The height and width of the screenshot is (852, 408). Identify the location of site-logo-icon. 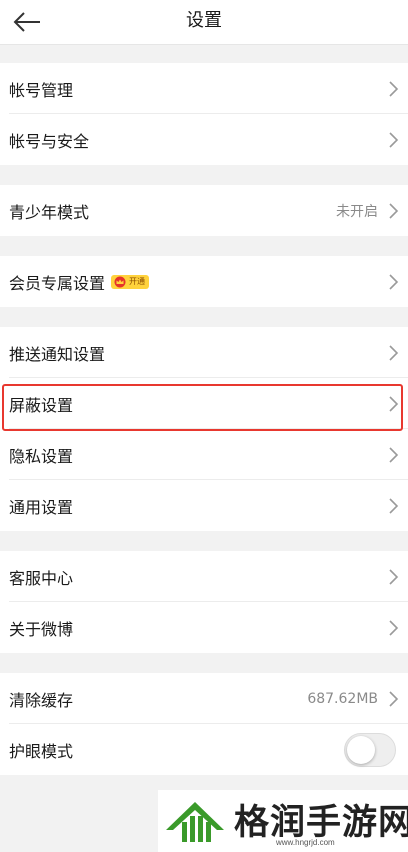
(195, 822).